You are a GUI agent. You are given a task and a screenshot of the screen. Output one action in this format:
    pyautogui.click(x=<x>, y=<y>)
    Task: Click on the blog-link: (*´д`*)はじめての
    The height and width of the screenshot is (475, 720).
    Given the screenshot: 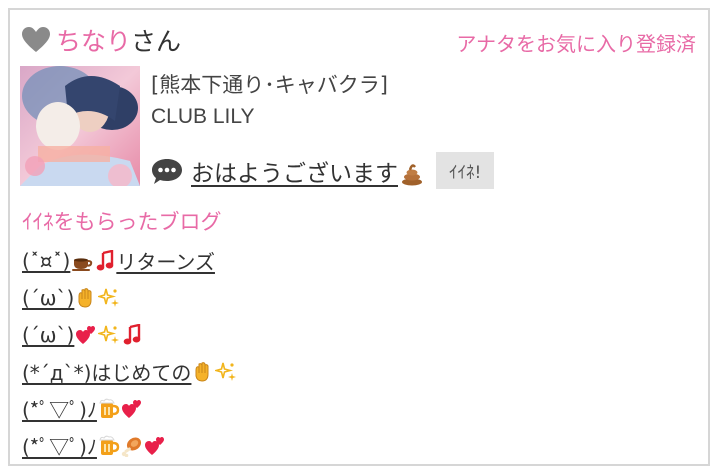 What is the action you would take?
    pyautogui.click(x=129, y=371)
    